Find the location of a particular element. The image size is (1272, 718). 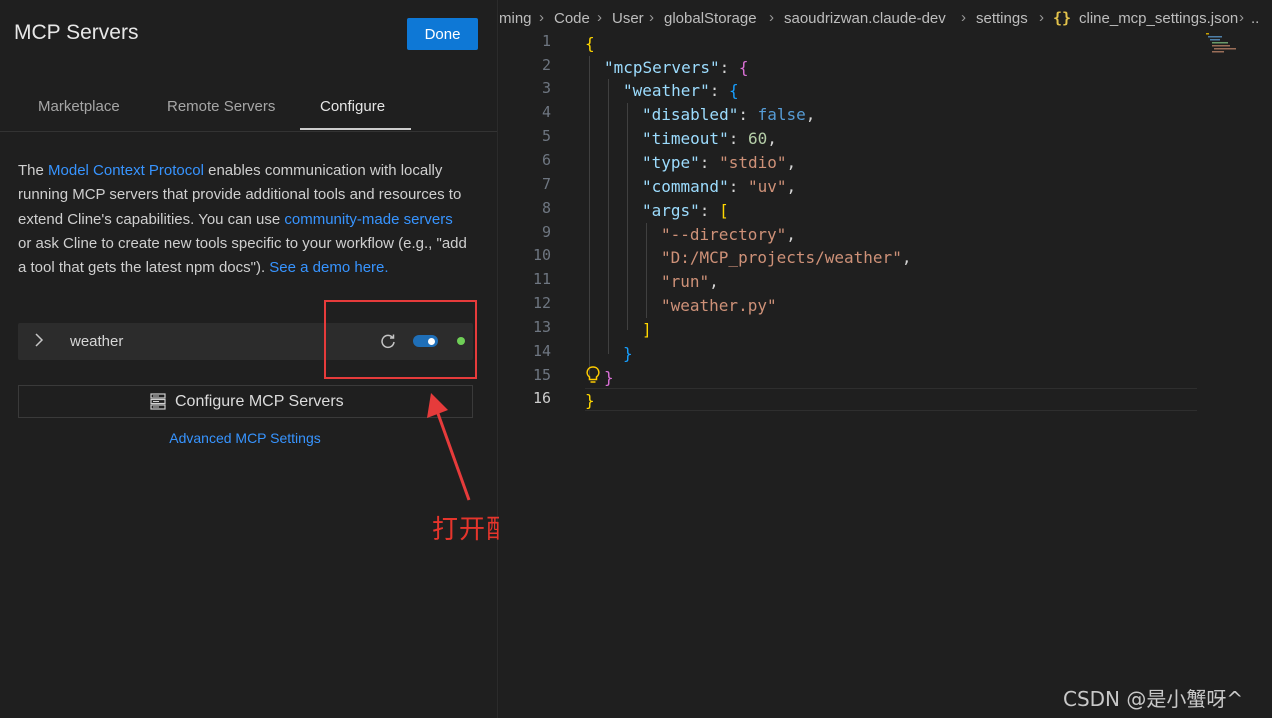

code-line-4: "disabled": false, is located at coordinates (729, 114).